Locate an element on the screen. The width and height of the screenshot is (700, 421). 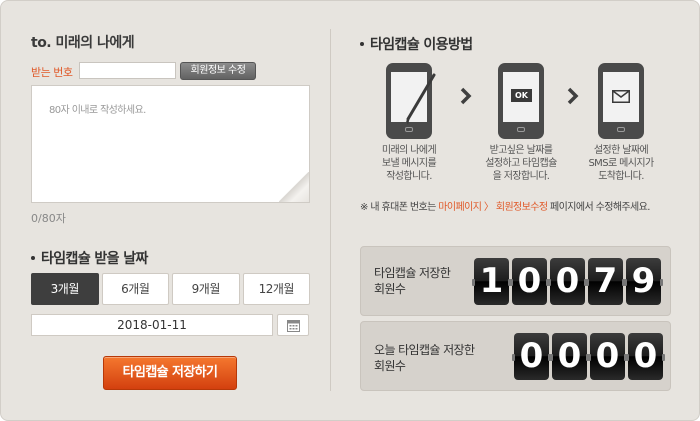
save-time-capsule-button: 타임캡슐 저장하기 is located at coordinates (170, 373).